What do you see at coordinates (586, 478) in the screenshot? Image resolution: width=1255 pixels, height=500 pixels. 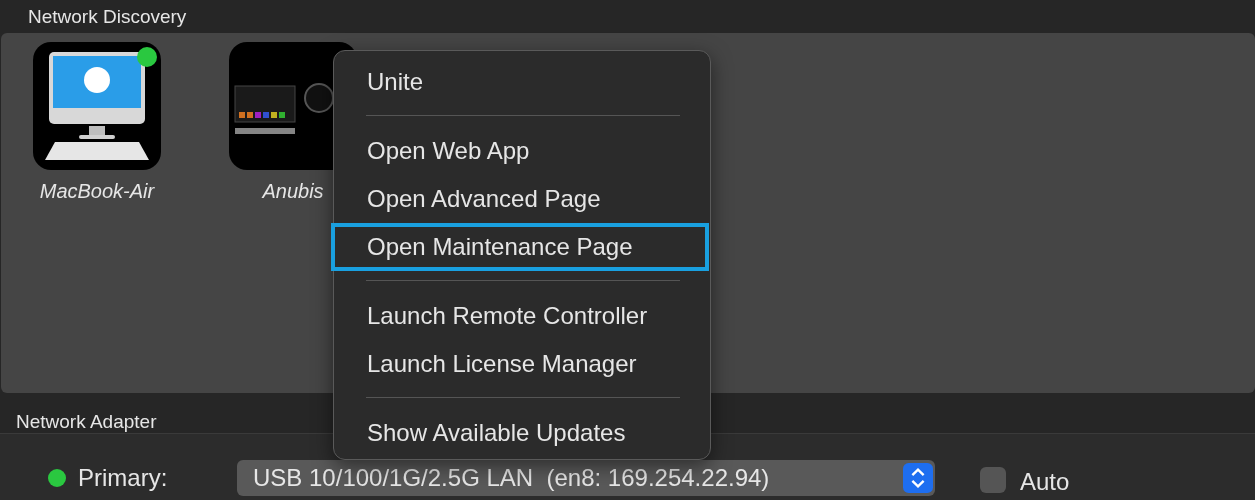 I see `adapter-select: USB 10/100/1G/2.5G LAN (en8: 169.254.22.94)` at bounding box center [586, 478].